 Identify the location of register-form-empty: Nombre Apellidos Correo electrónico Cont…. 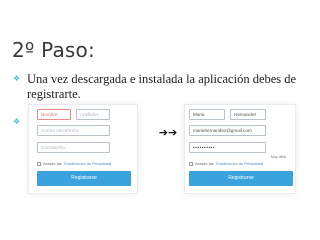
(83, 149).